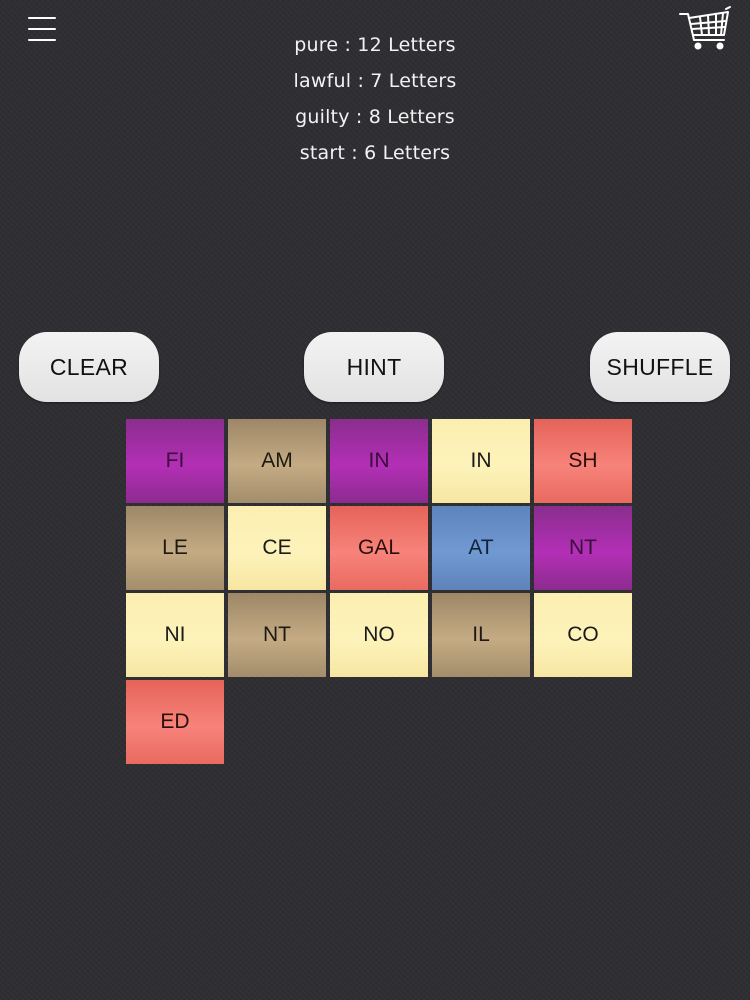  What do you see at coordinates (379, 635) in the screenshot?
I see `letter-tile: NO` at bounding box center [379, 635].